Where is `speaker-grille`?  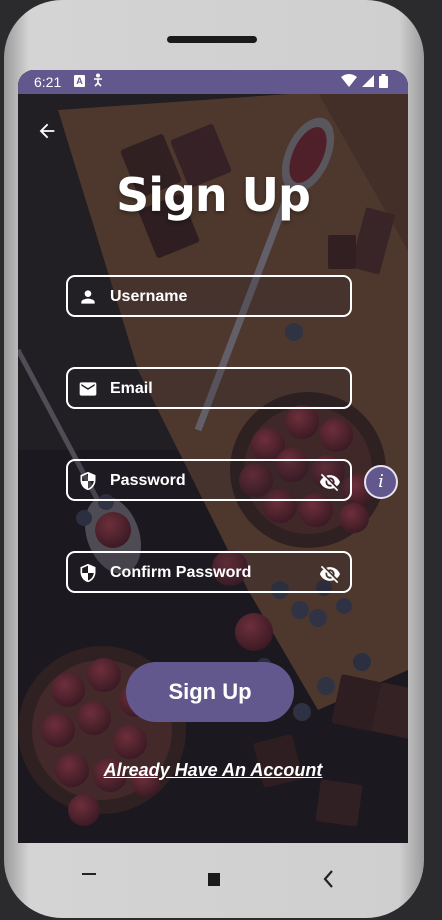
speaker-grille is located at coordinates (212, 39).